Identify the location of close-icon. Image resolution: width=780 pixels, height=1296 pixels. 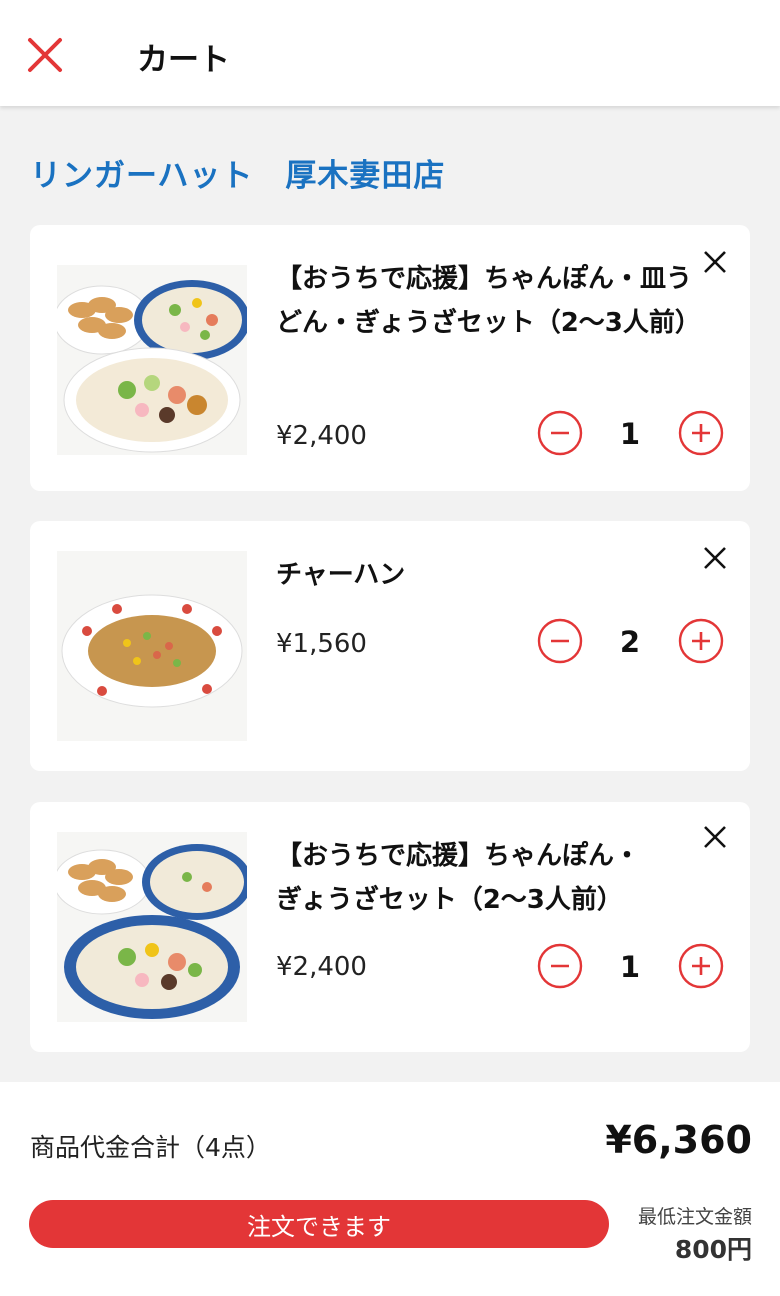
(45, 55).